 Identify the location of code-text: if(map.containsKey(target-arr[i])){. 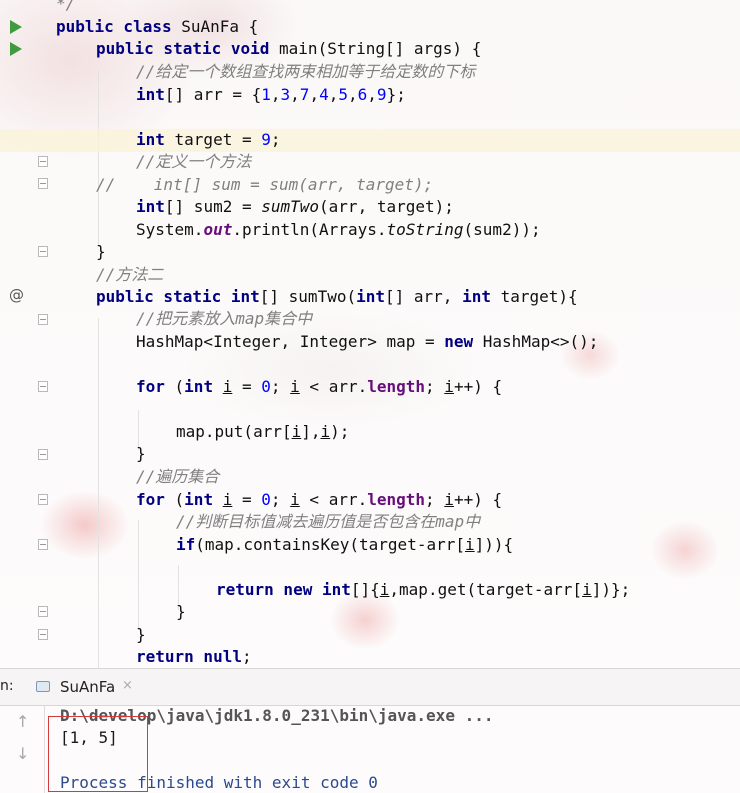
(345, 544).